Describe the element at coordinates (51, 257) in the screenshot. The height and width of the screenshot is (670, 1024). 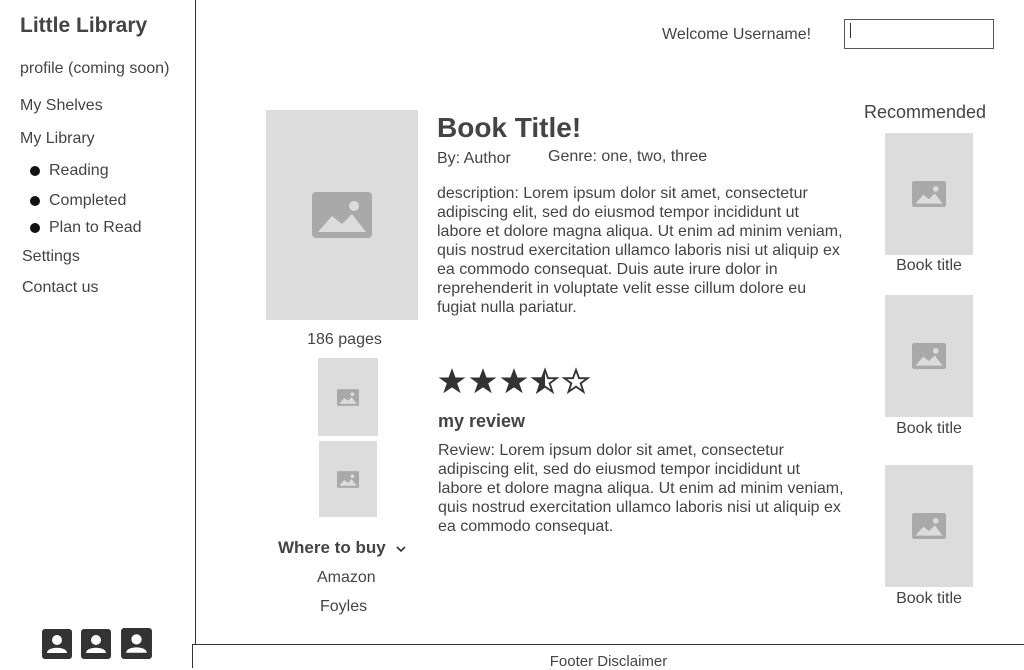
I see `sidebar-item-settings: Settings` at that location.